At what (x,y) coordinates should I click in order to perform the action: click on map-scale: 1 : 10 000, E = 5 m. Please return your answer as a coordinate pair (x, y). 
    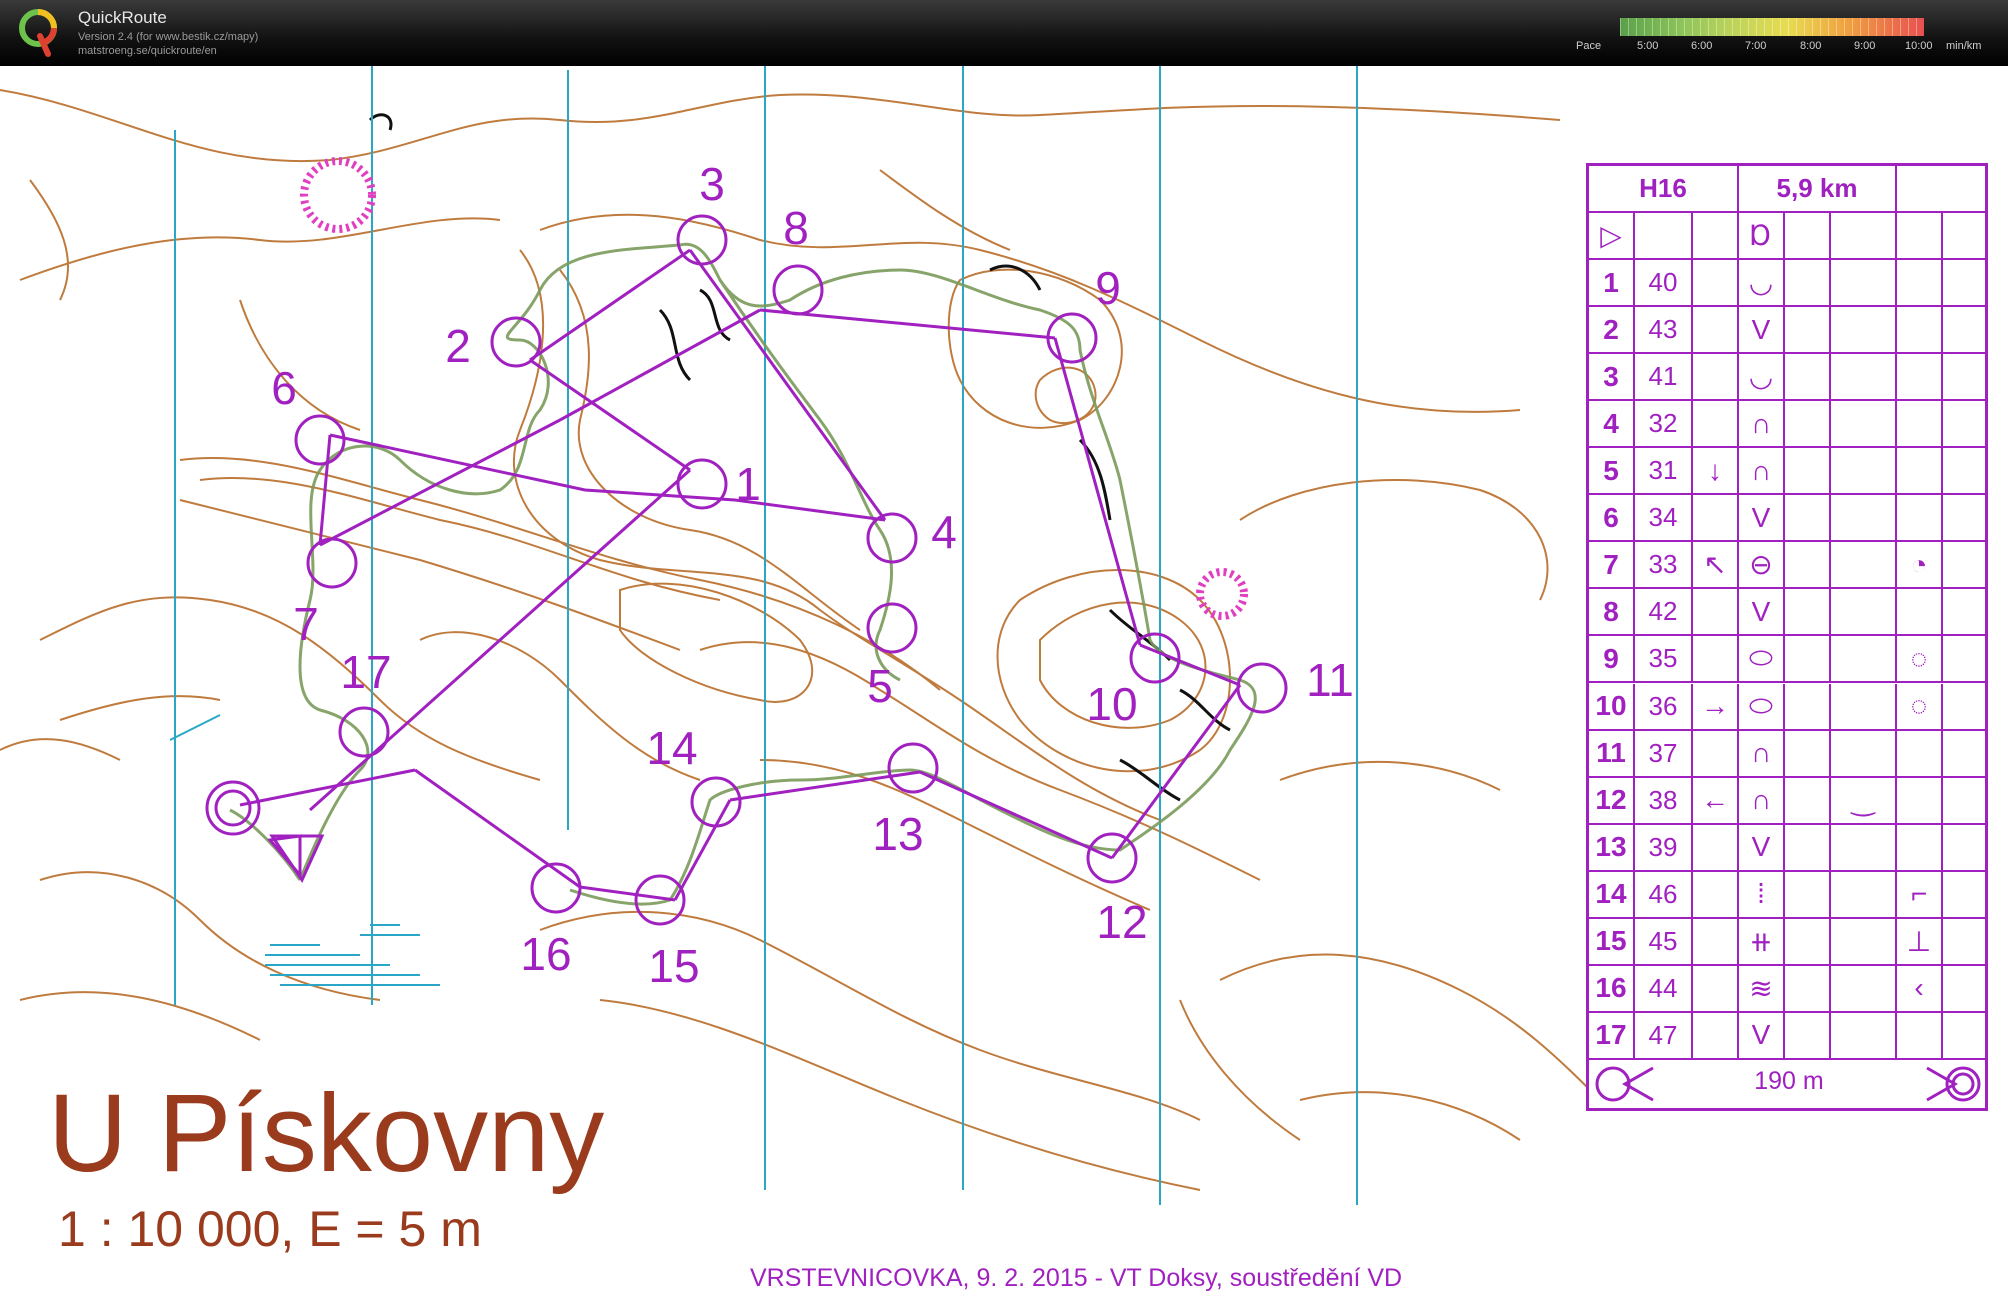
    Looking at the image, I should click on (270, 1229).